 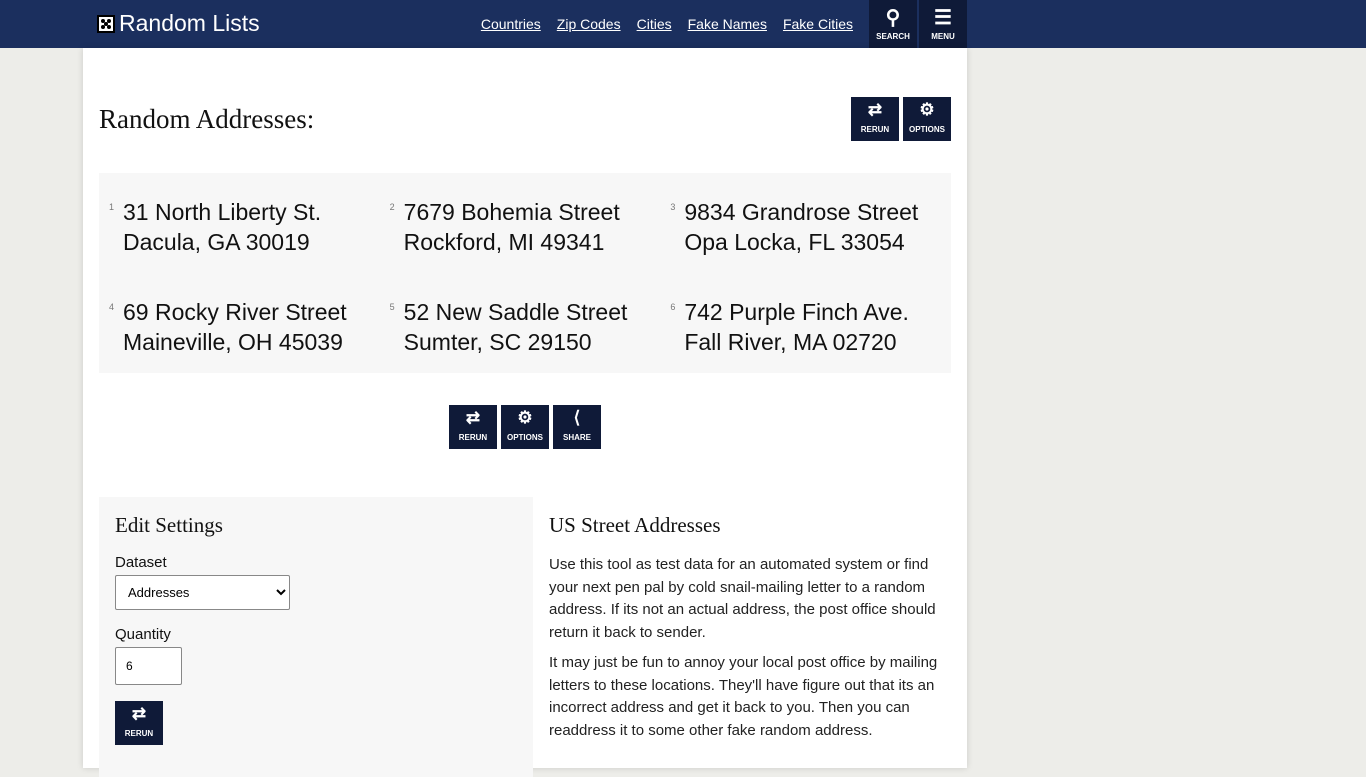 What do you see at coordinates (515, 312) in the screenshot?
I see `street: 52 New Saddle Street` at bounding box center [515, 312].